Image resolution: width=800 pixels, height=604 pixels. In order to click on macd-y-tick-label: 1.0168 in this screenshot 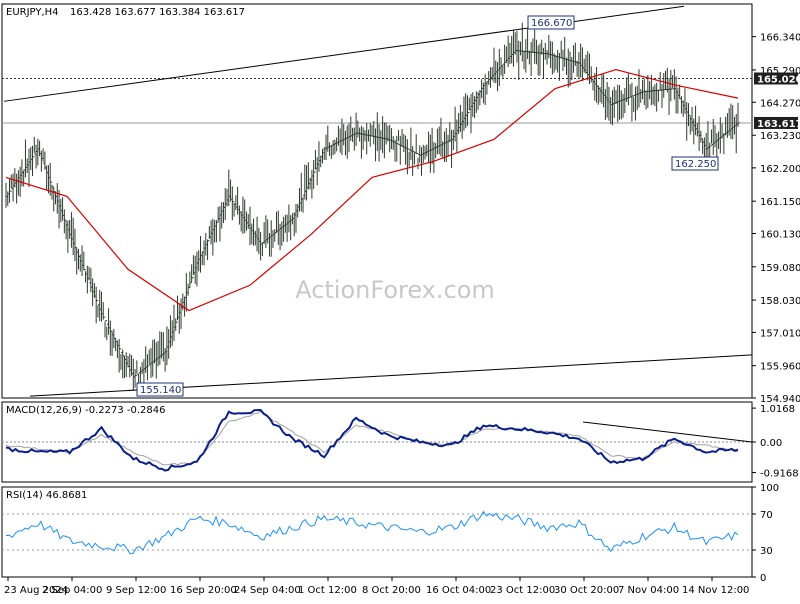, I will do `click(777, 409)`.